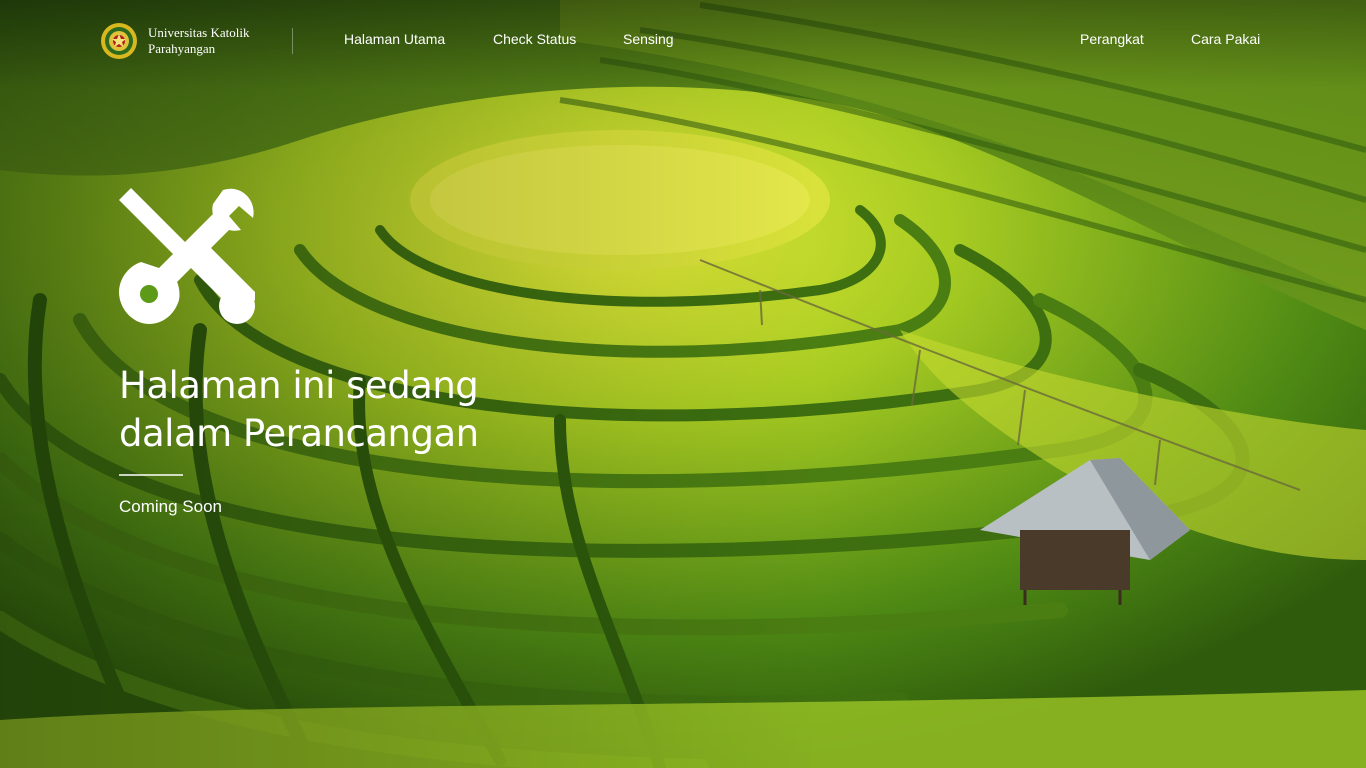 Image resolution: width=1366 pixels, height=768 pixels. I want to click on page-title-line1: Halaman ini sedang, so click(299, 385).